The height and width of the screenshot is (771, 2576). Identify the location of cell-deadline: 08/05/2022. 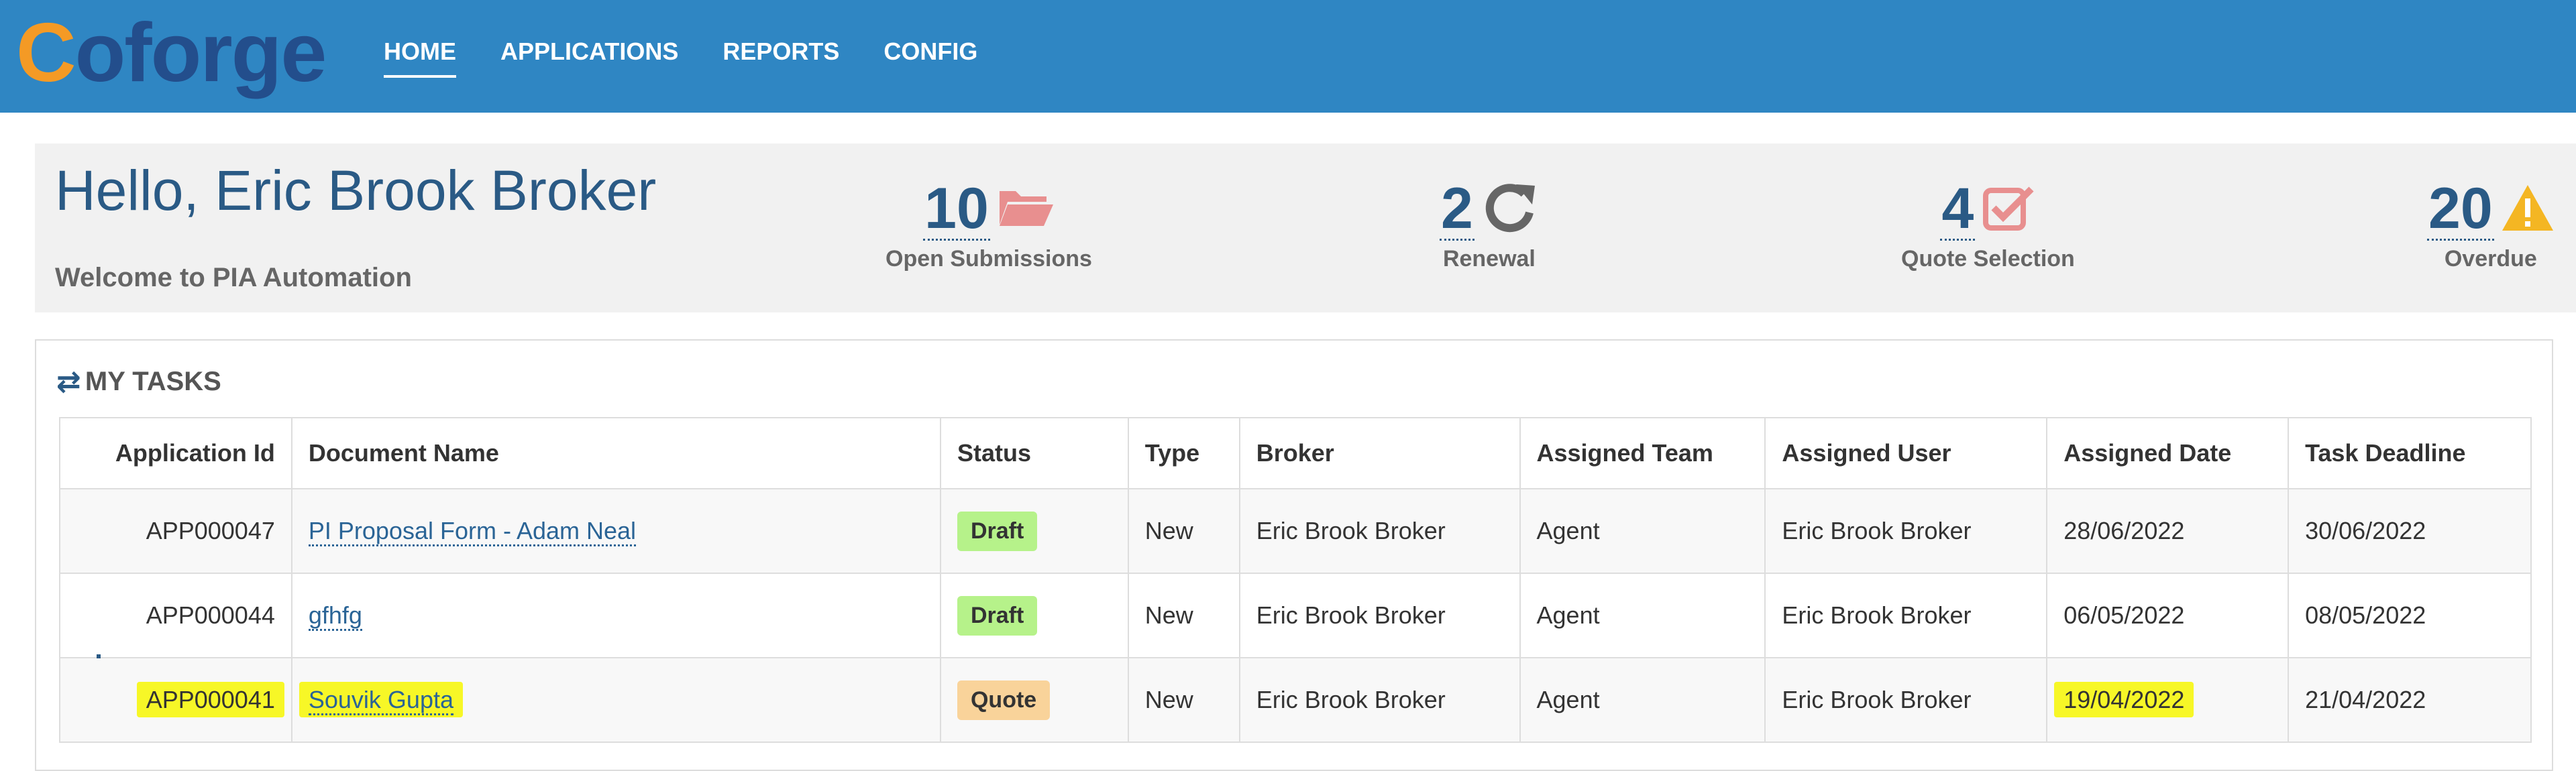
(2410, 615).